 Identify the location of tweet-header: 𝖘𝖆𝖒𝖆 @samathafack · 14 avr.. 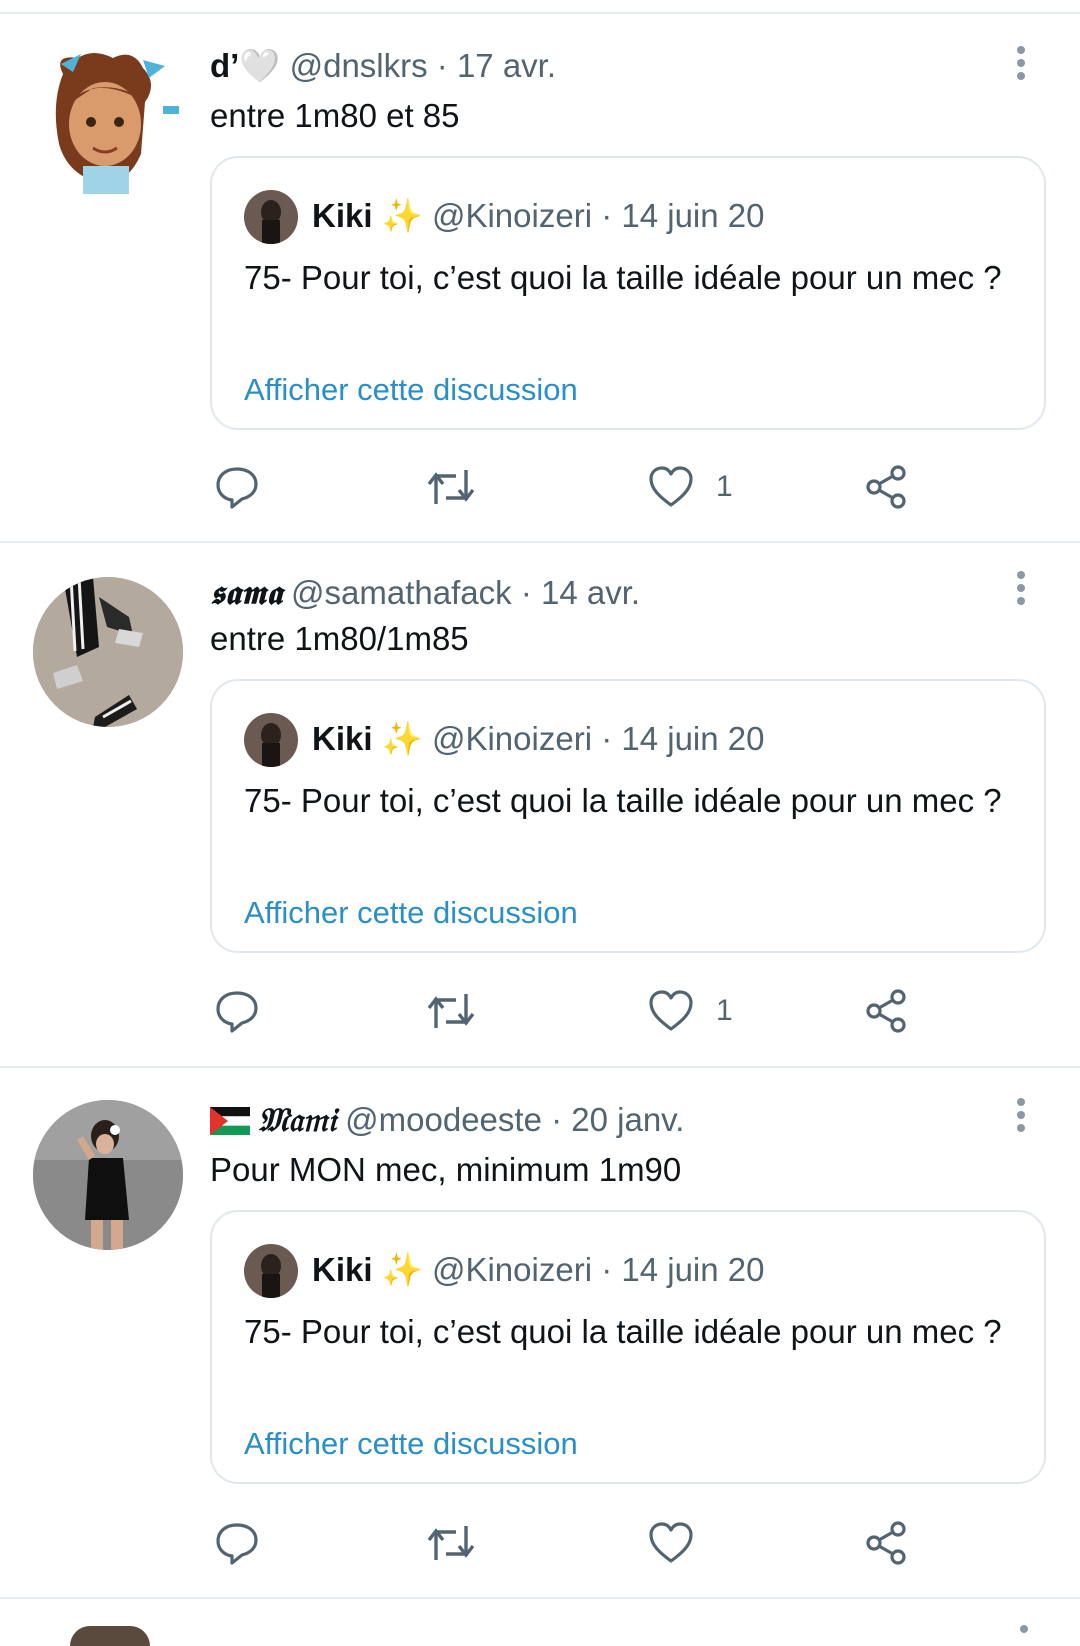
(425, 593).